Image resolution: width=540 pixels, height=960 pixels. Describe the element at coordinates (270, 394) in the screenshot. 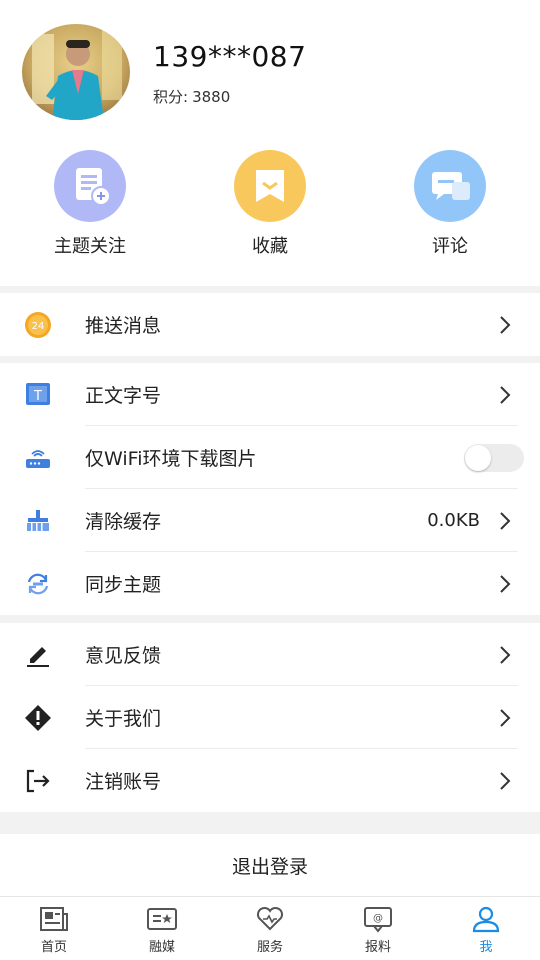

I see `menu-row-font-size: T 正文字号` at that location.